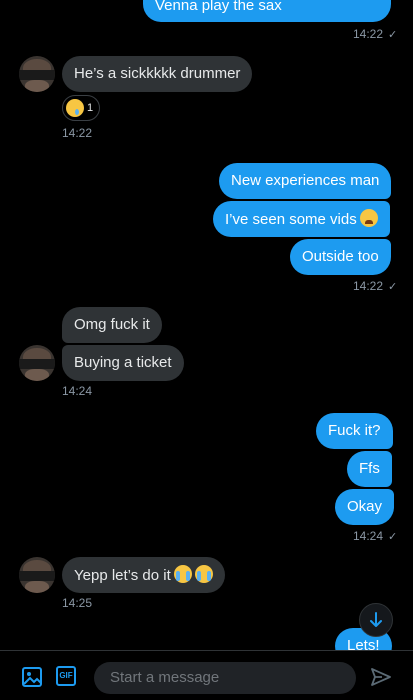 The width and height of the screenshot is (413, 700). I want to click on message-time: 14:22, so click(77, 133).